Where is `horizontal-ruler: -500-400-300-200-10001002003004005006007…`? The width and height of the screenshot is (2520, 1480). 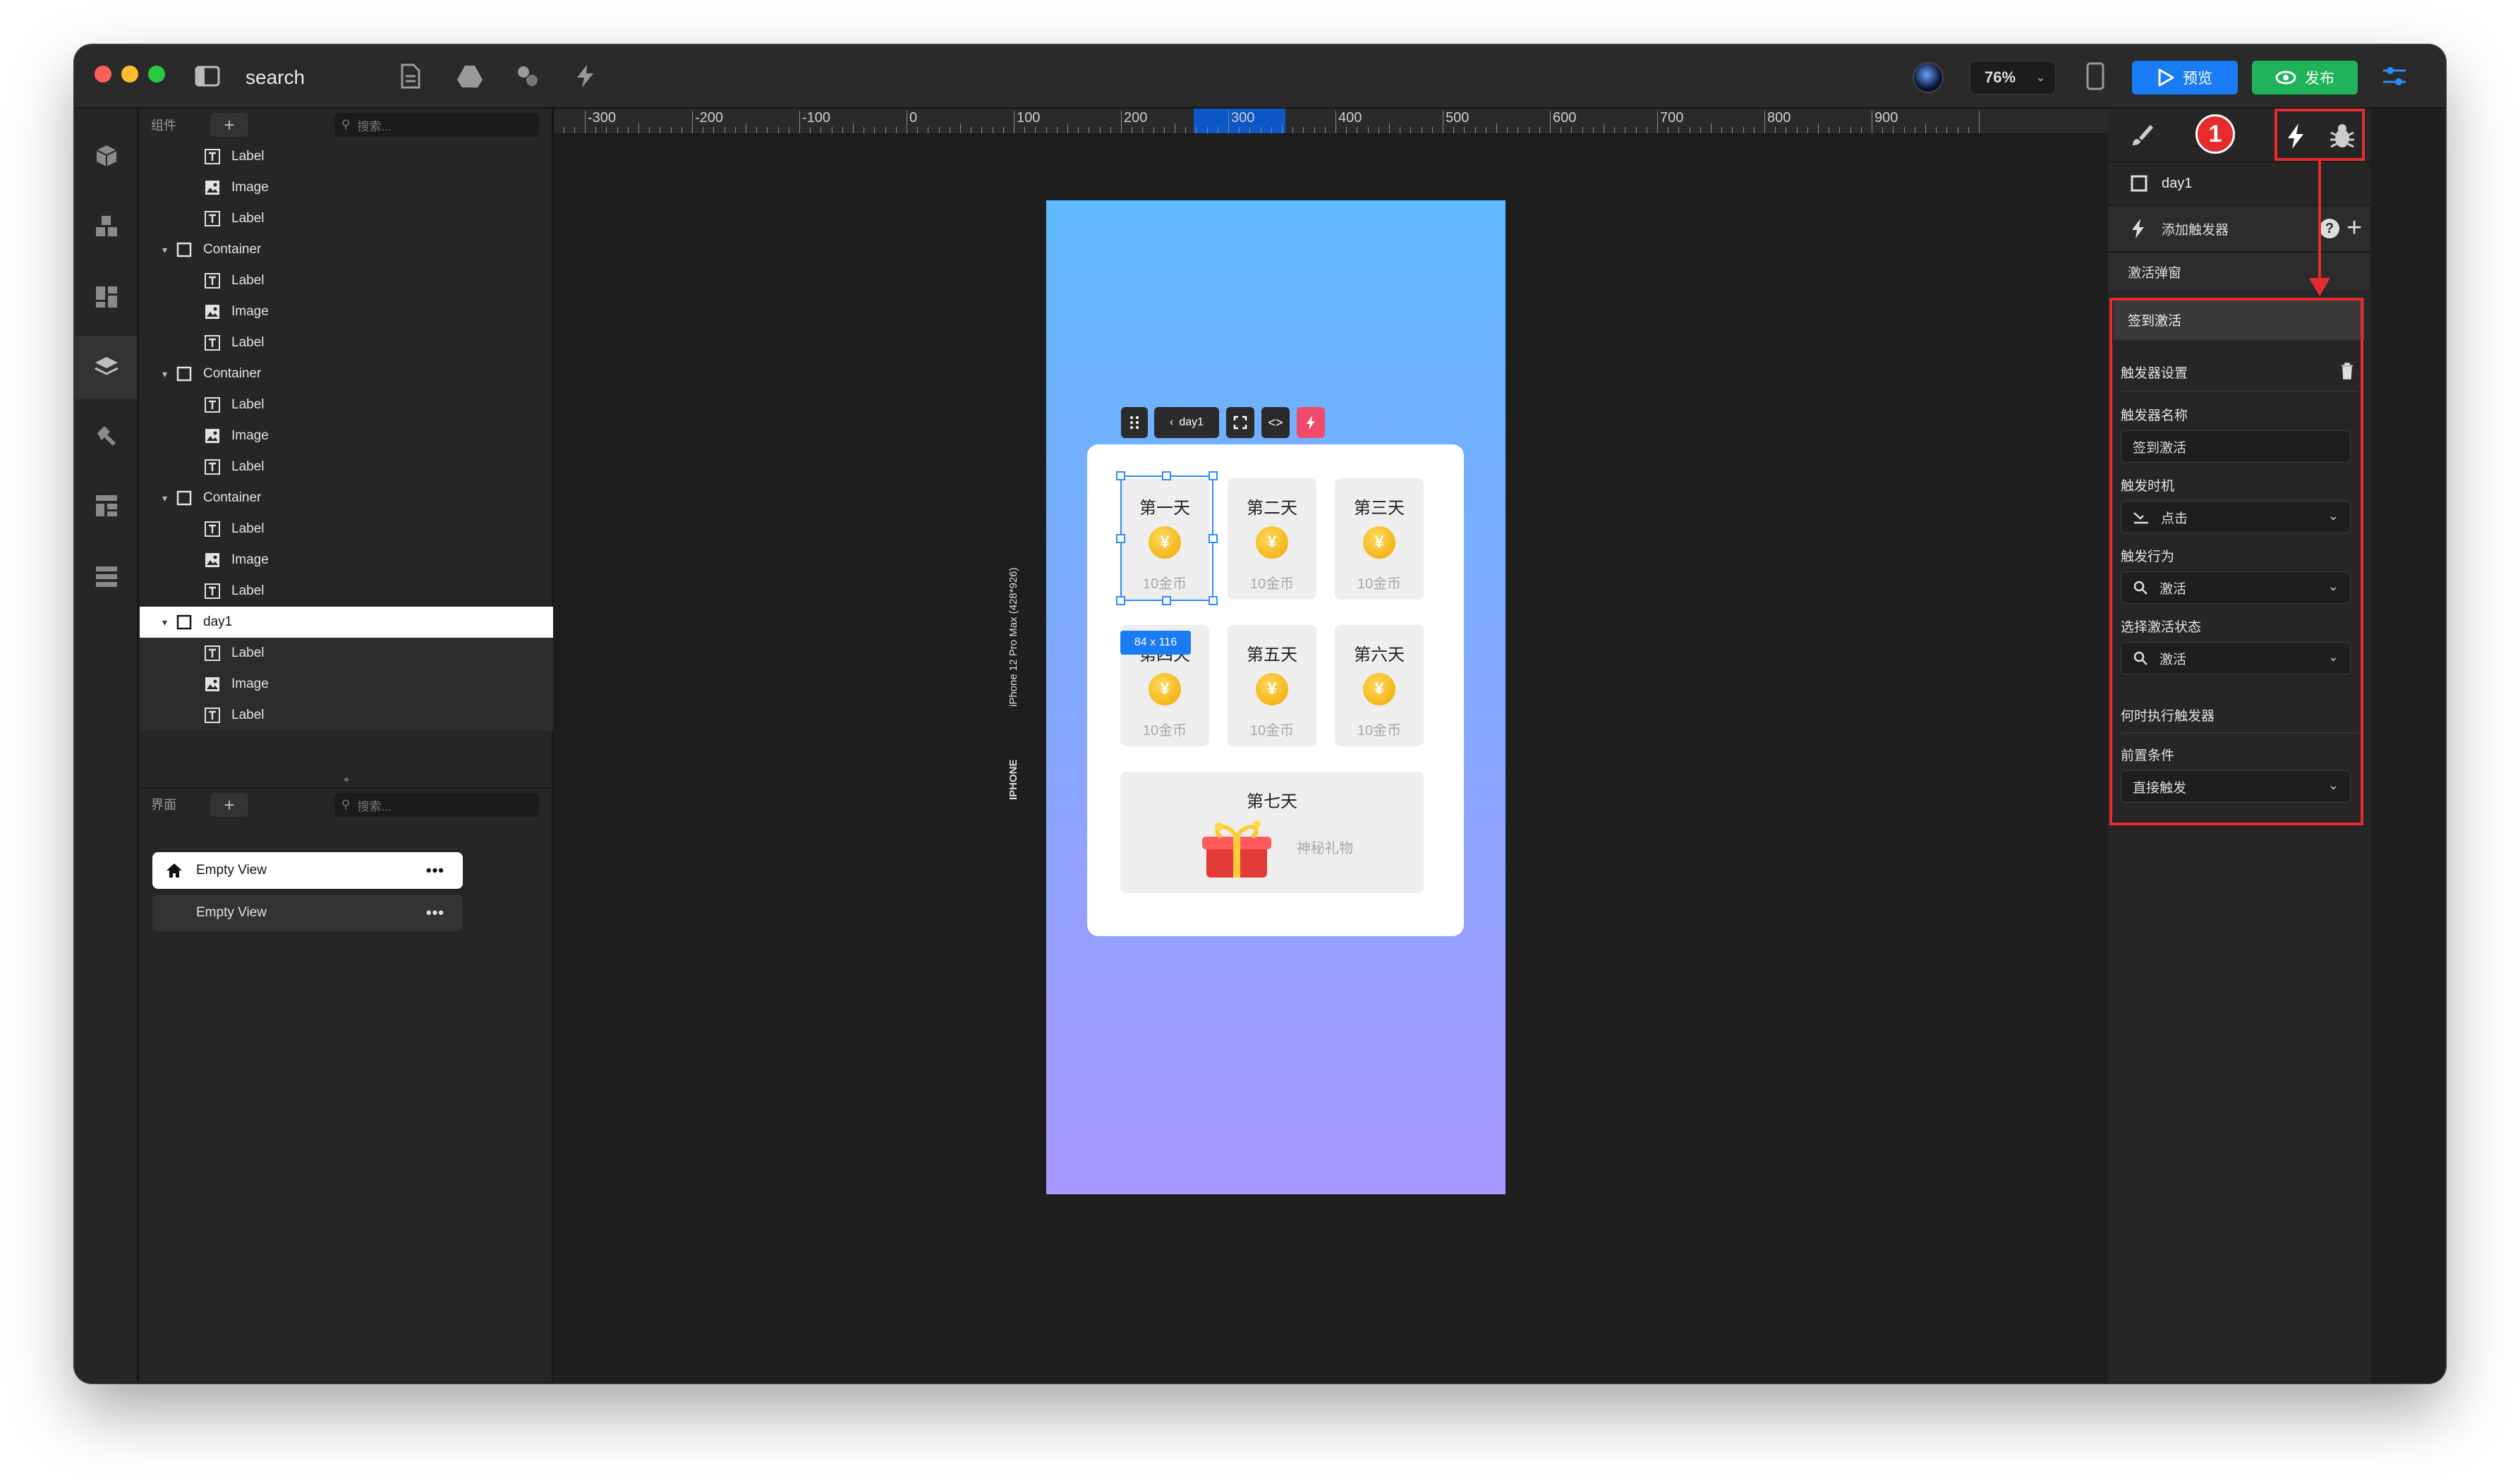 horizontal-ruler: -500-400-300-200-10001002003004005006007… is located at coordinates (1369, 122).